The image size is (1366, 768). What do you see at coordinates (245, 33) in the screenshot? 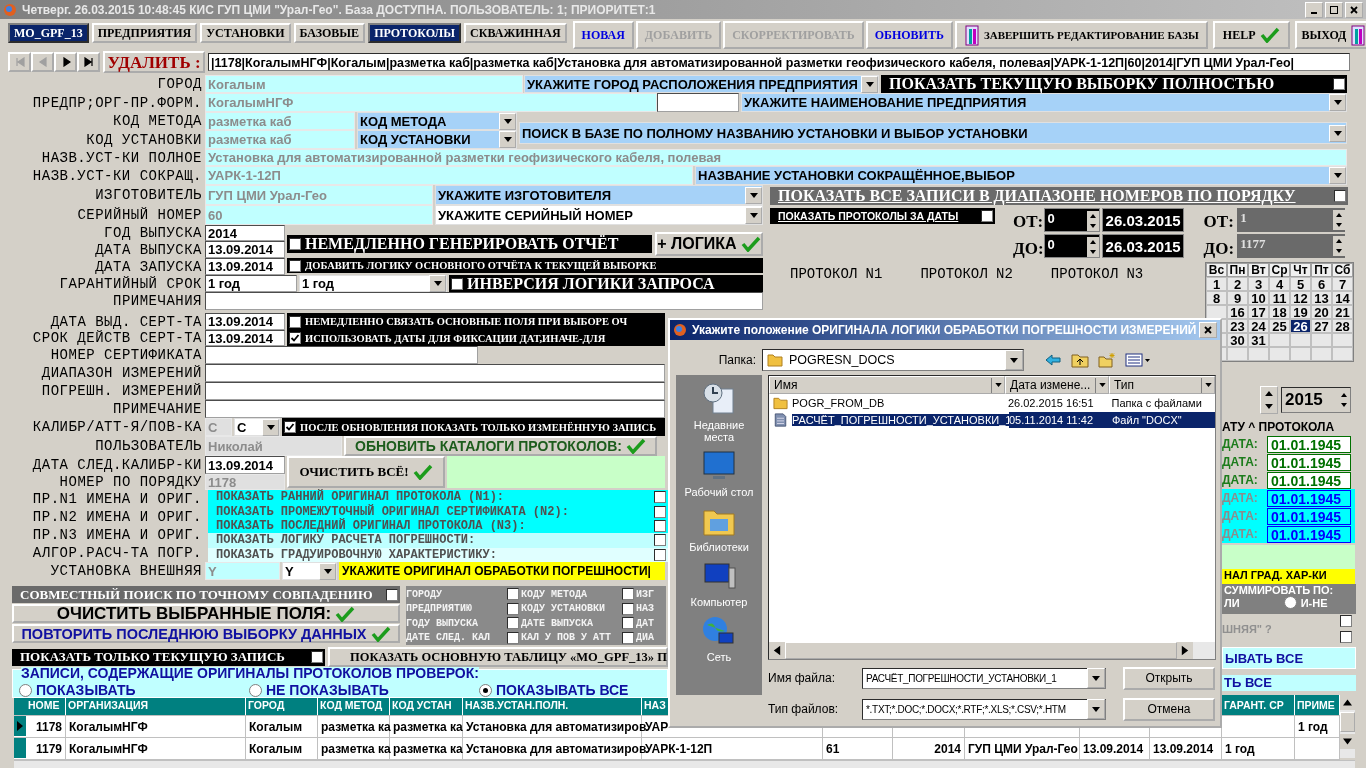
I see `tab: УСТАНОВКИ` at bounding box center [245, 33].